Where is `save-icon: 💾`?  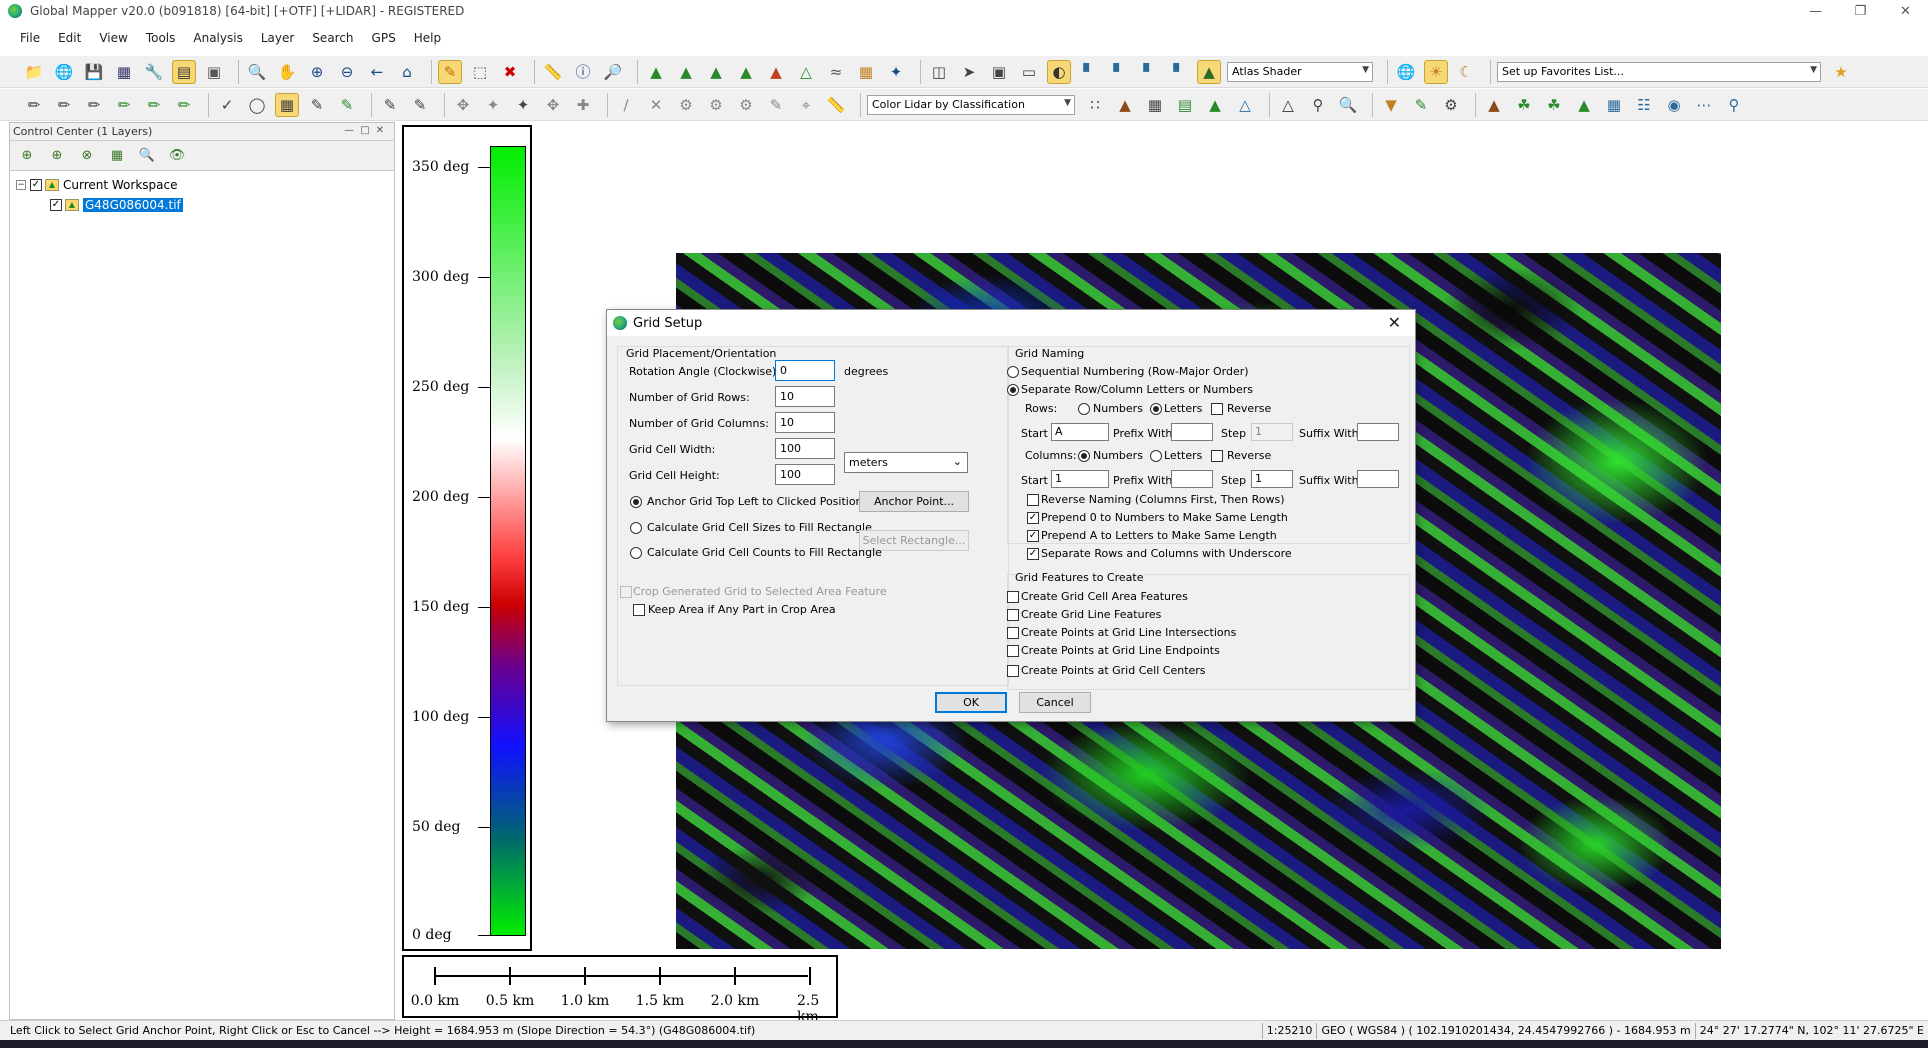 save-icon: 💾 is located at coordinates (94, 72).